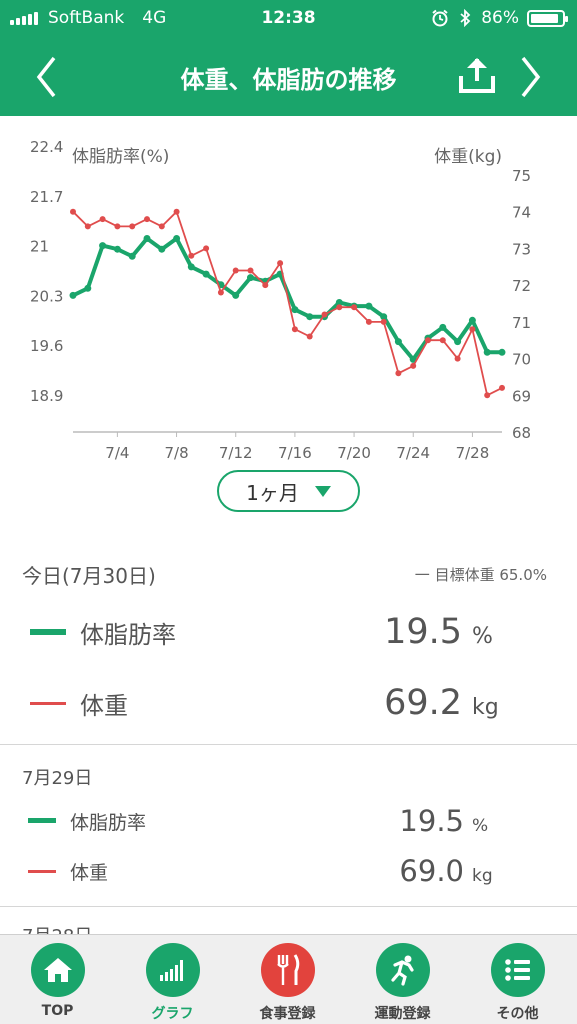 The width and height of the screenshot is (577, 1024). I want to click on history-fat-unit: %, so click(480, 826).